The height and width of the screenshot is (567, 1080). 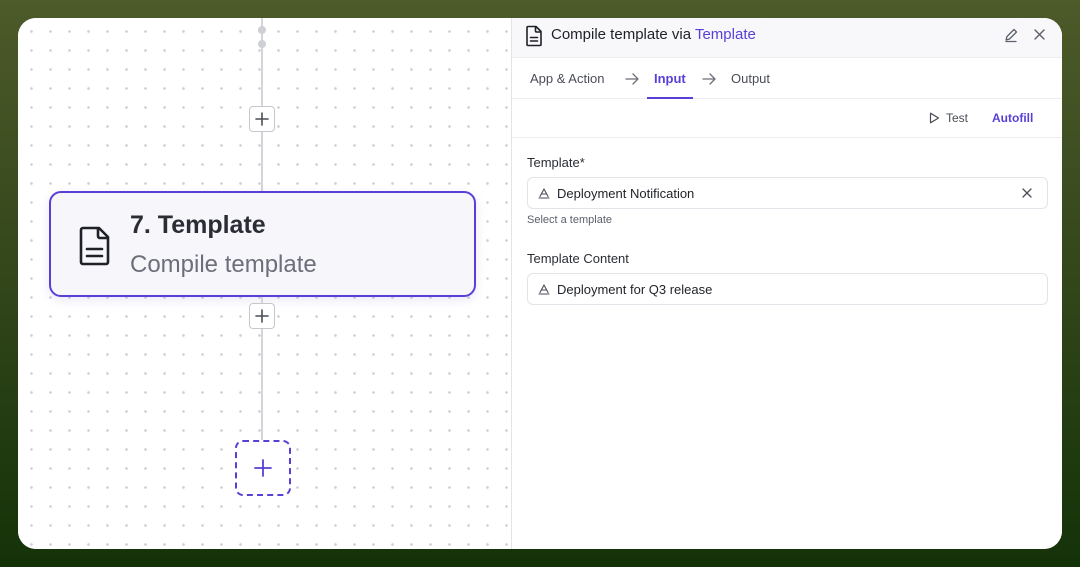 What do you see at coordinates (621, 34) in the screenshot?
I see `panel-title-prefix: Compile template via` at bounding box center [621, 34].